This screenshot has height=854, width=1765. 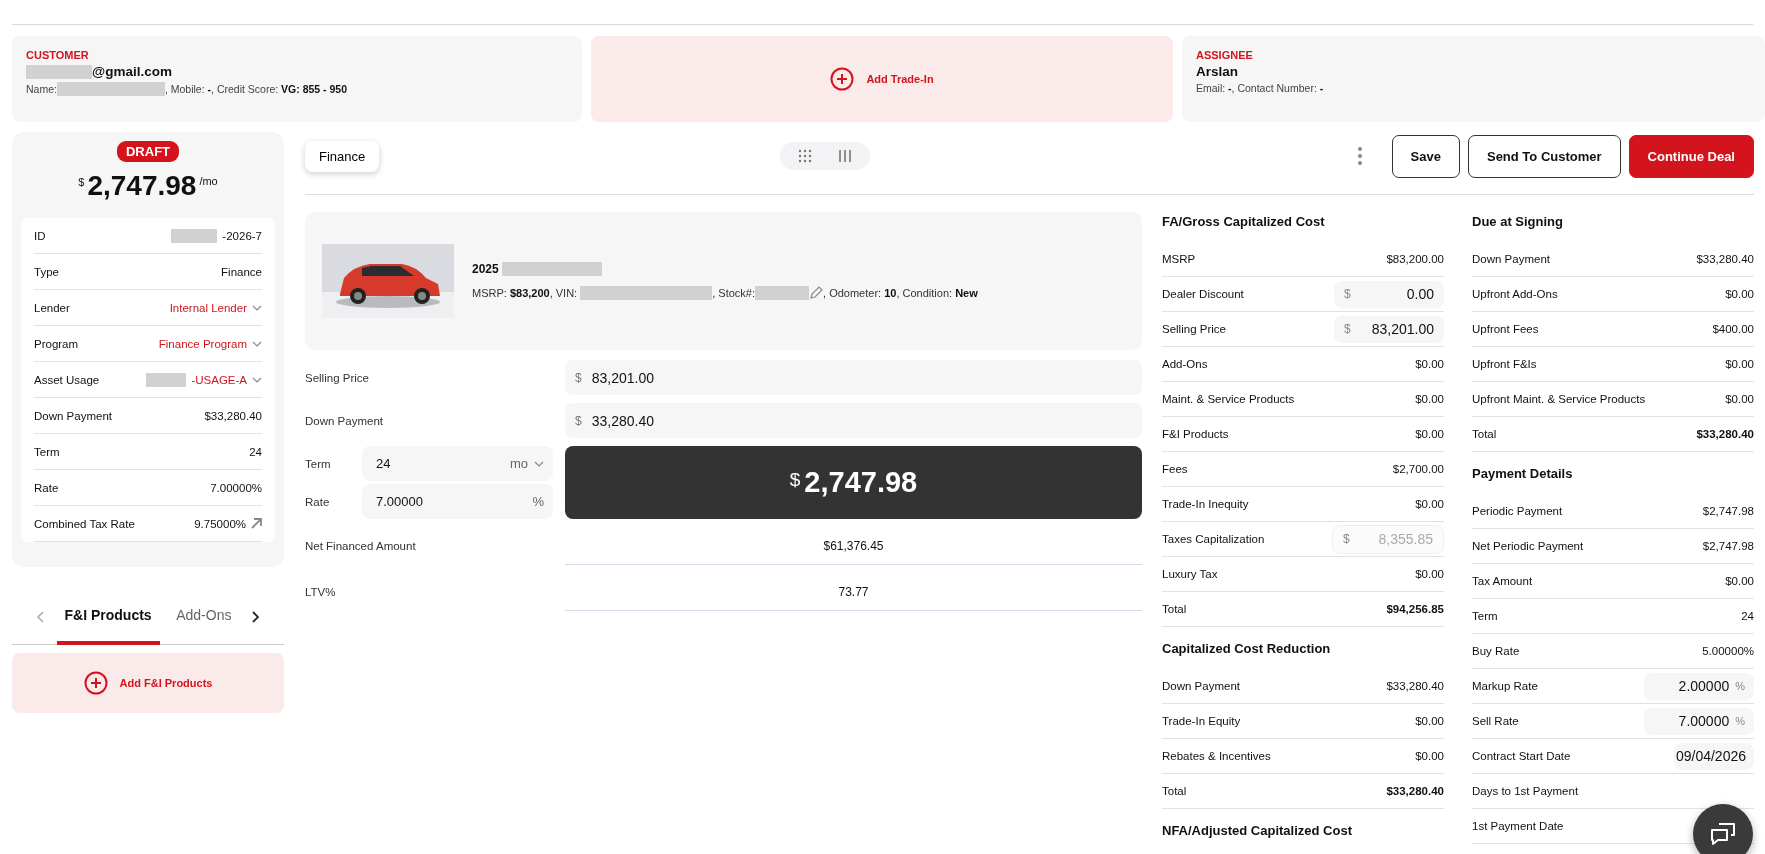 I want to click on action-button: Send To Customer, so click(x=1544, y=156).